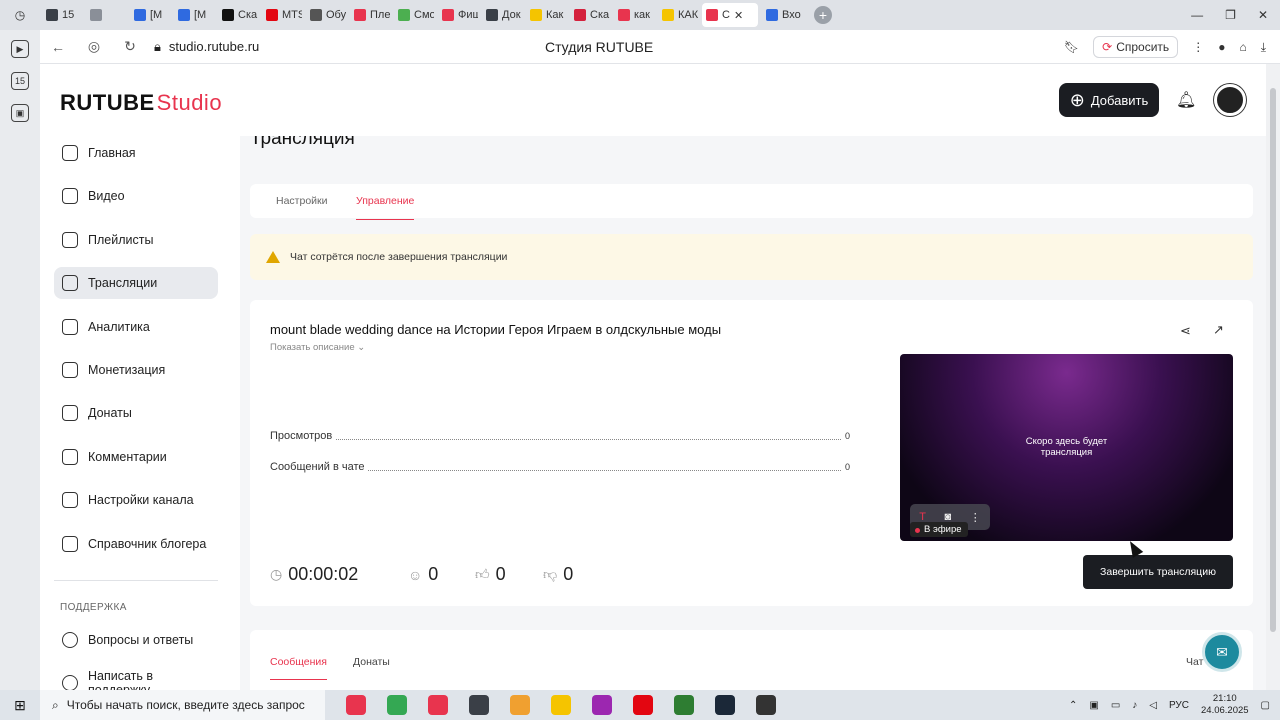 The image size is (1280, 720). I want to click on nav-item: Трансляции, so click(136, 283).